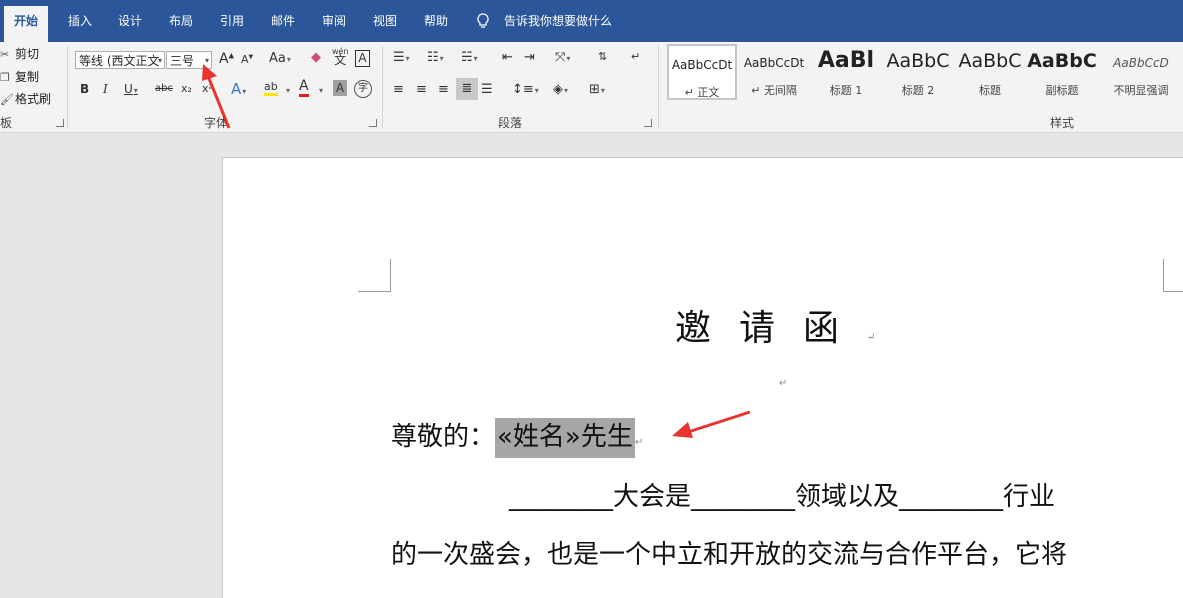  I want to click on style-heading-1: AaBl 标题 1, so click(846, 72).